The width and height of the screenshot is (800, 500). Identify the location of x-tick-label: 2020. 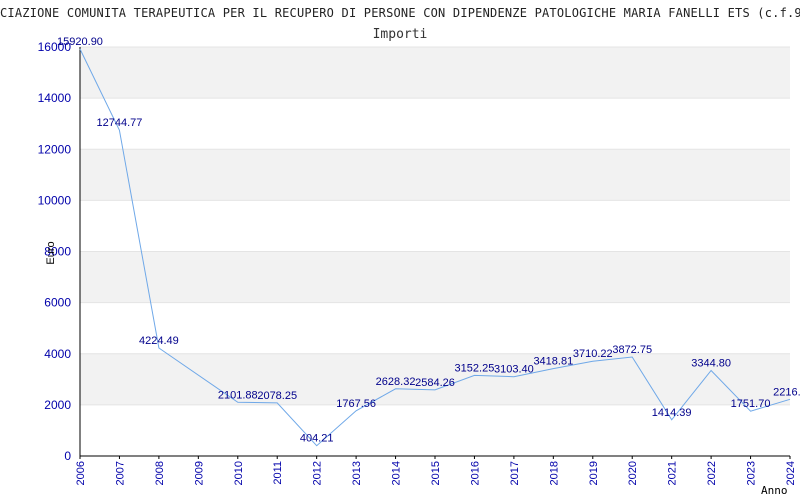
(633, 473).